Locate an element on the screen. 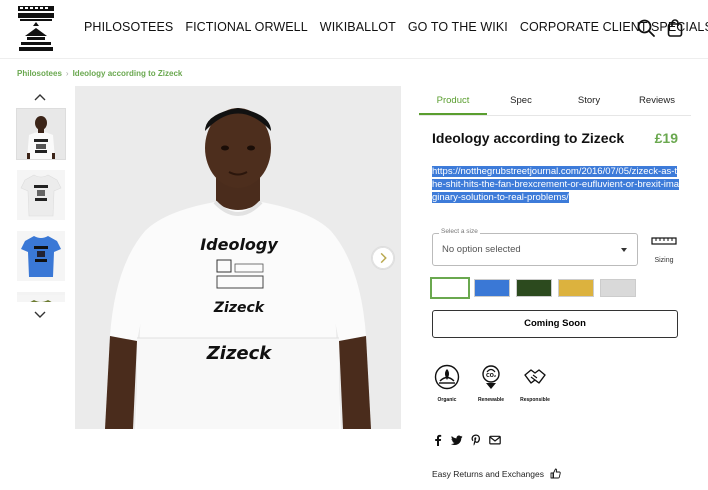 This screenshot has width=708, height=490. coming-soon-button: Coming Soon is located at coordinates (555, 324).